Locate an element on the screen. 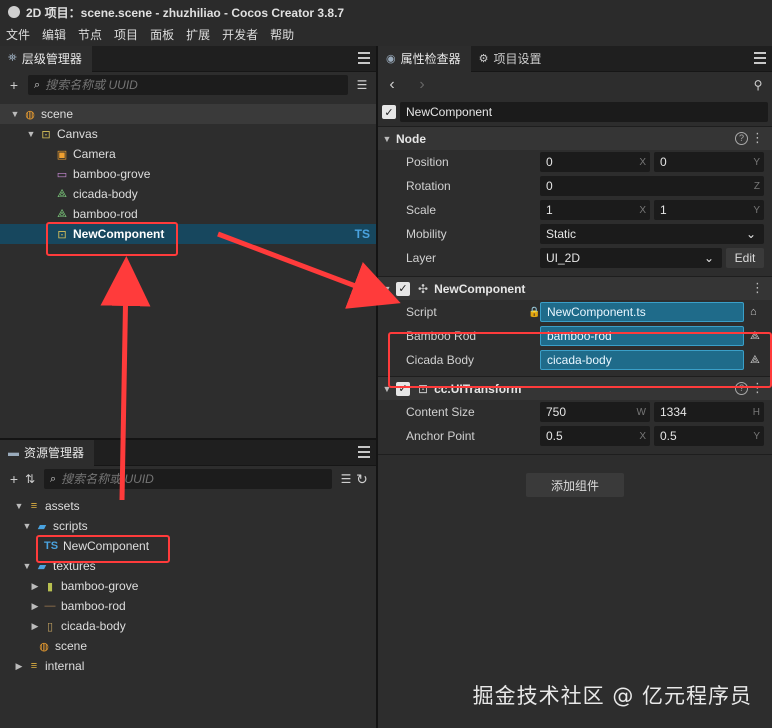  arrow-to-component is located at coordinates (309, 270).